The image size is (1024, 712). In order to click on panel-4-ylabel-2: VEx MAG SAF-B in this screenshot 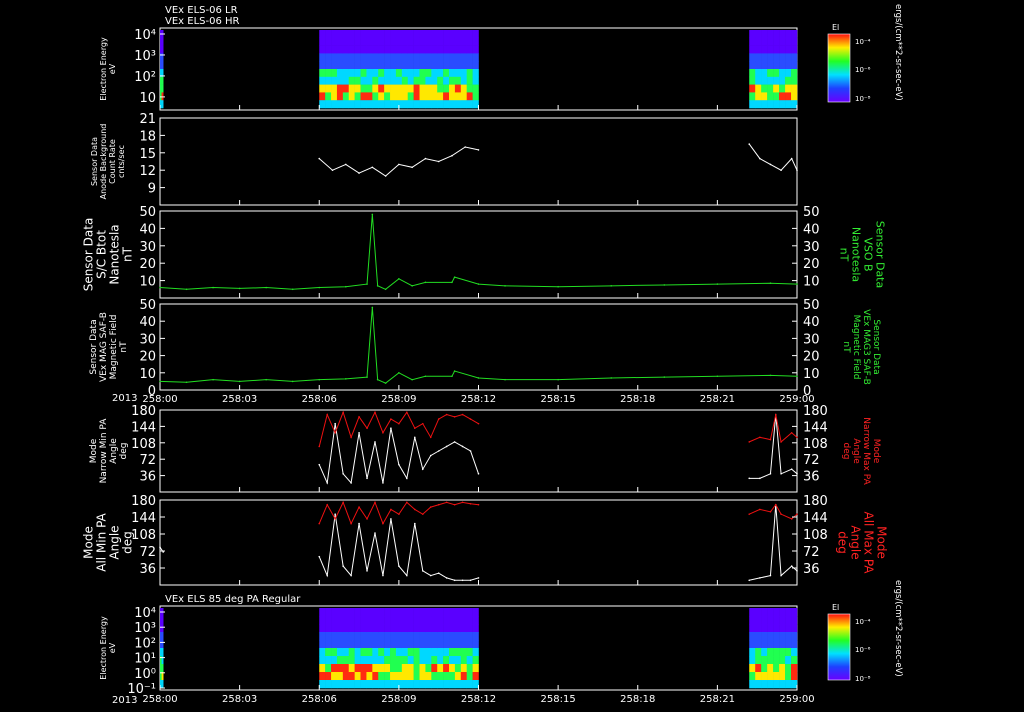, I will do `click(104, 347)`.